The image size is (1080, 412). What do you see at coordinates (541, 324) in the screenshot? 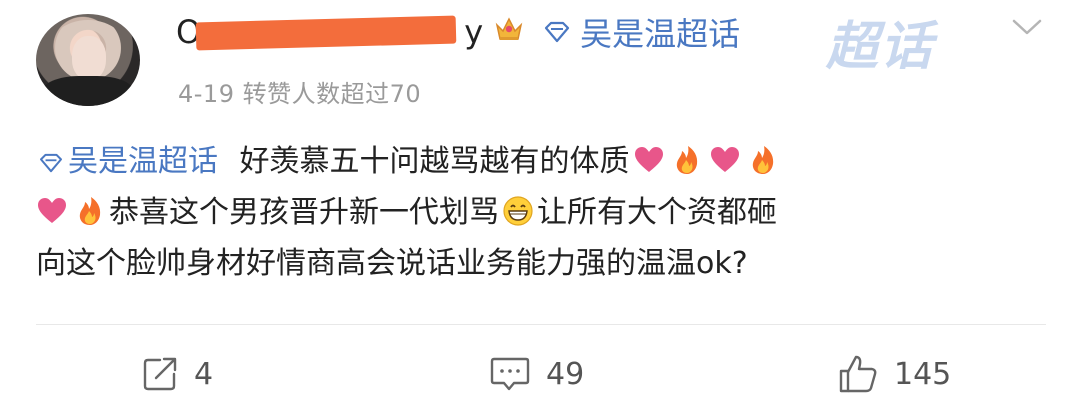
I see `divider` at bounding box center [541, 324].